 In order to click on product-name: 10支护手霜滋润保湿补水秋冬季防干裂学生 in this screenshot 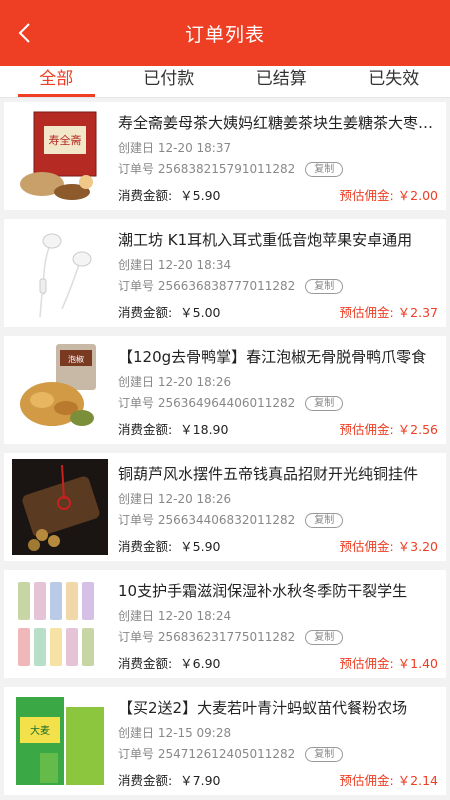, I will do `click(263, 591)`.